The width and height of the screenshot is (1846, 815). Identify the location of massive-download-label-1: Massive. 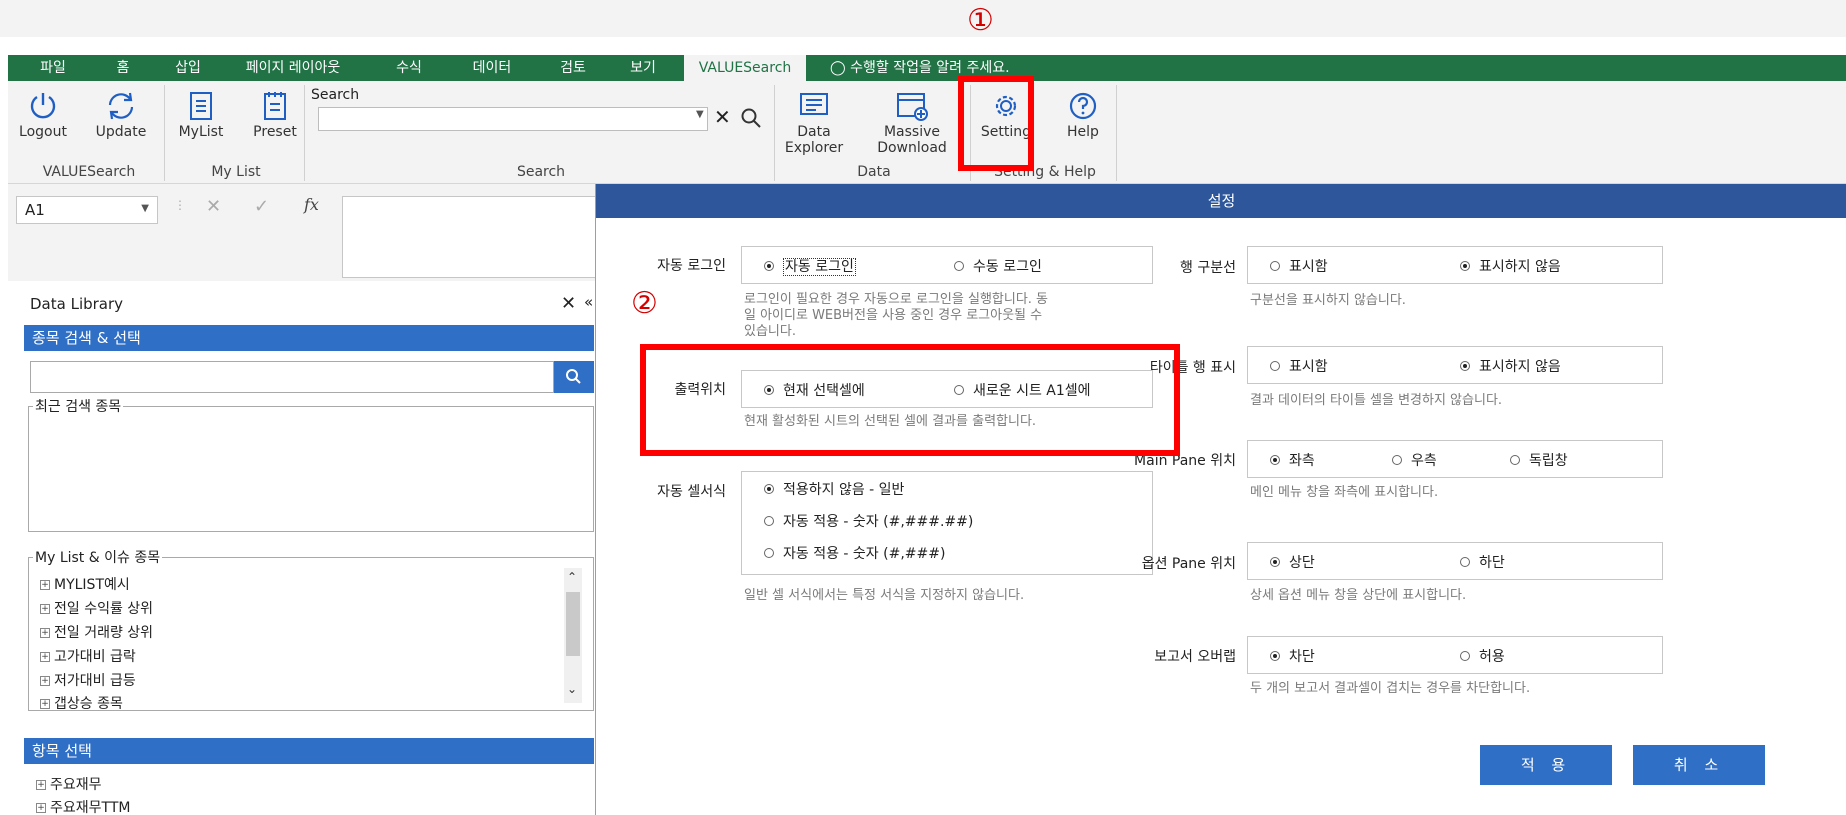
(912, 132).